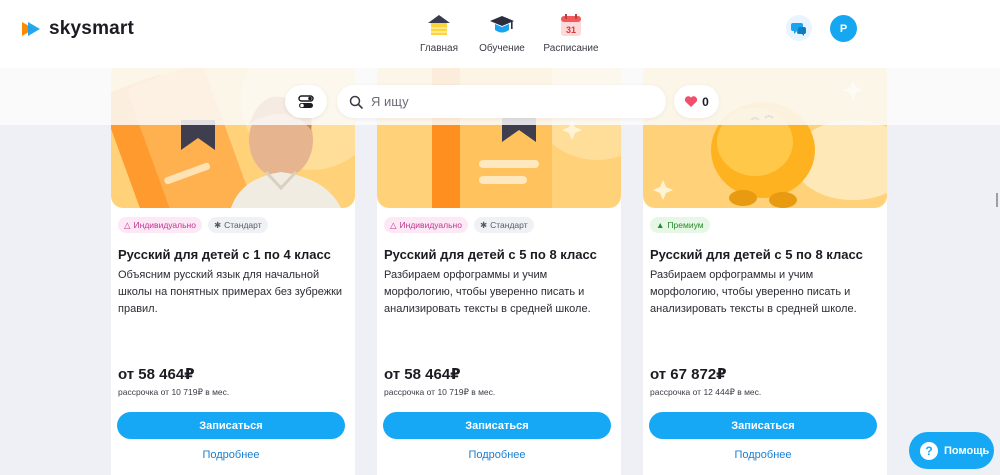 The height and width of the screenshot is (475, 1000). I want to click on search-bar-band: 0, so click(500, 96).